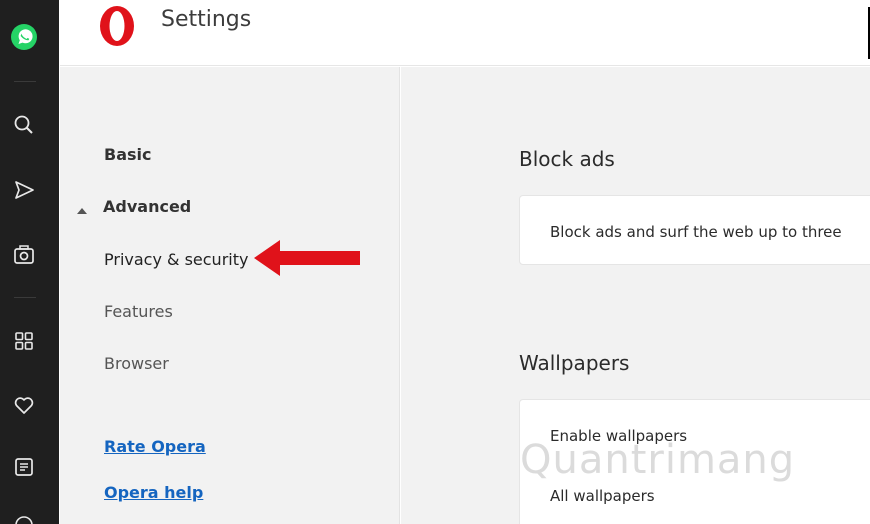 The width and height of the screenshot is (870, 524). I want to click on opera-sidebar, so click(29, 262).